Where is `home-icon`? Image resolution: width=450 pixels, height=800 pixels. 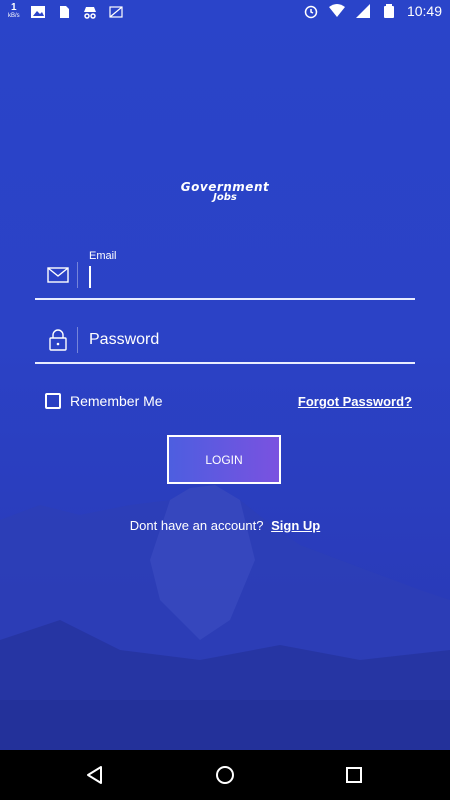 home-icon is located at coordinates (225, 775).